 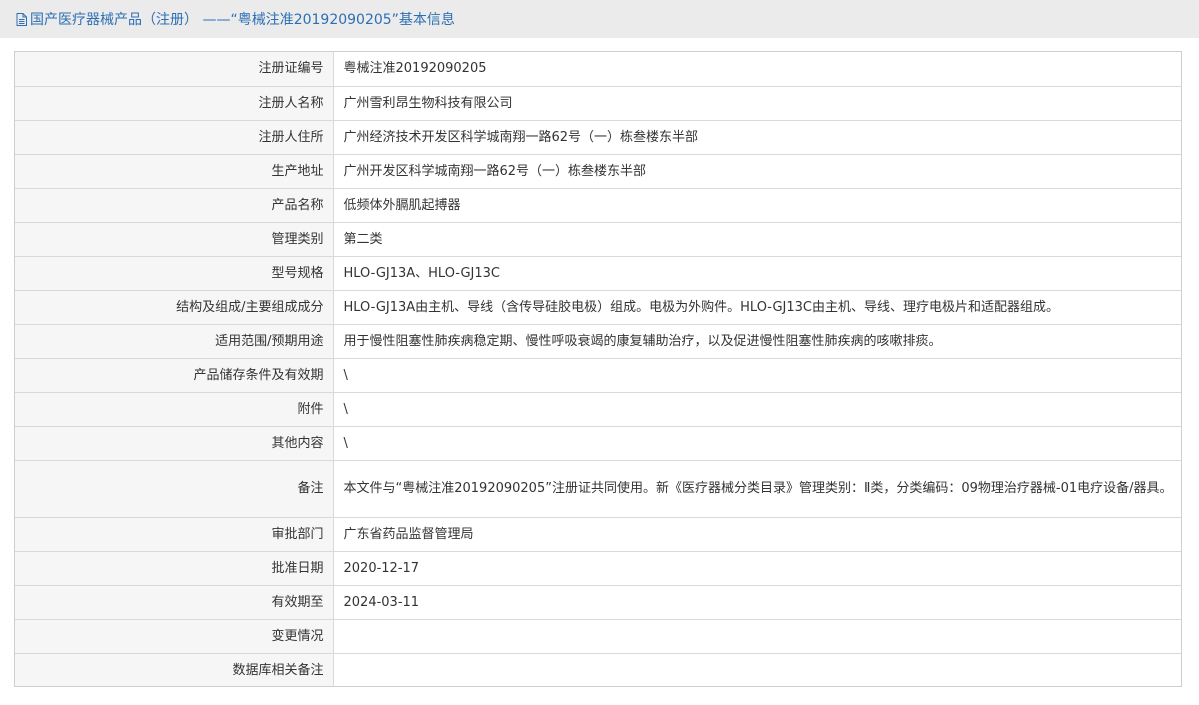 I want to click on row-value: HLO-GJ13A、HLO-GJ13C, so click(x=757, y=273).